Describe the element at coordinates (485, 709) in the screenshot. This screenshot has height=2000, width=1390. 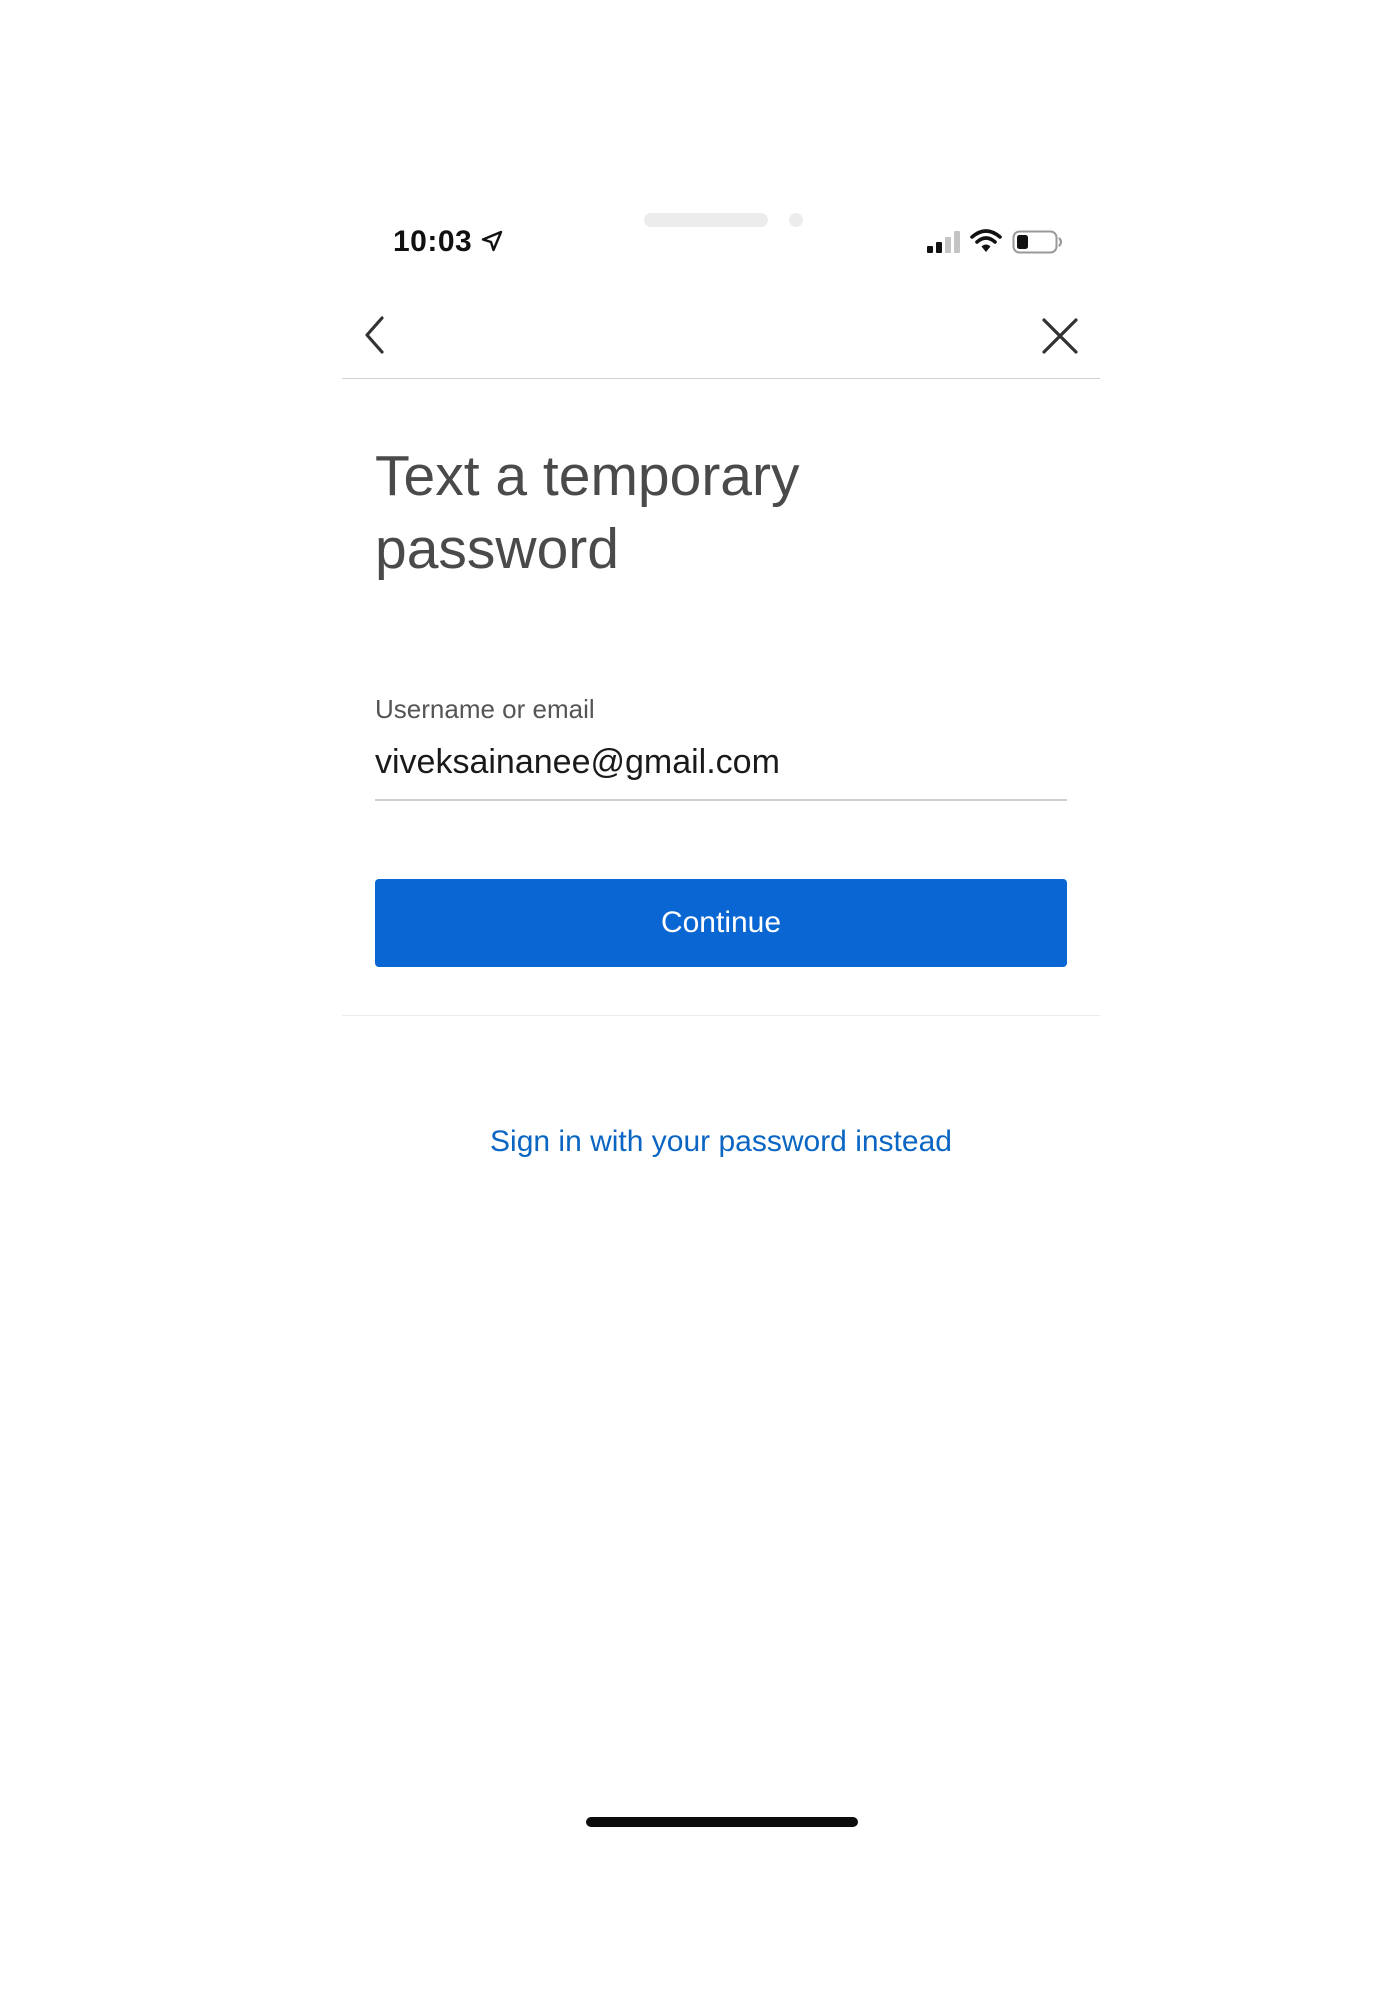
I see `username-label: Username or email` at that location.